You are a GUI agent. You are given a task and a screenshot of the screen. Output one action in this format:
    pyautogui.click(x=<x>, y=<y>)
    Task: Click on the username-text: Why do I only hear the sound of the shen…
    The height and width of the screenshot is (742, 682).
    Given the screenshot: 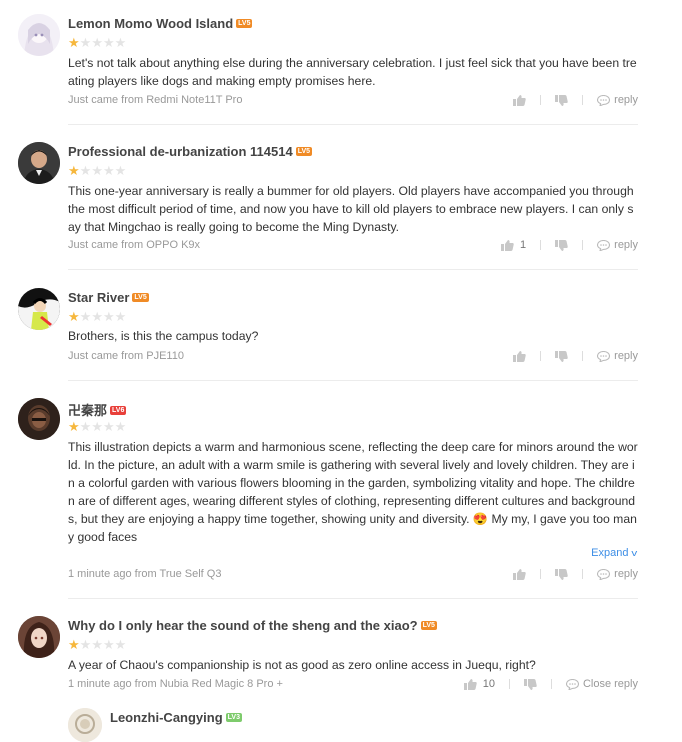 What is the action you would take?
    pyautogui.click(x=243, y=625)
    